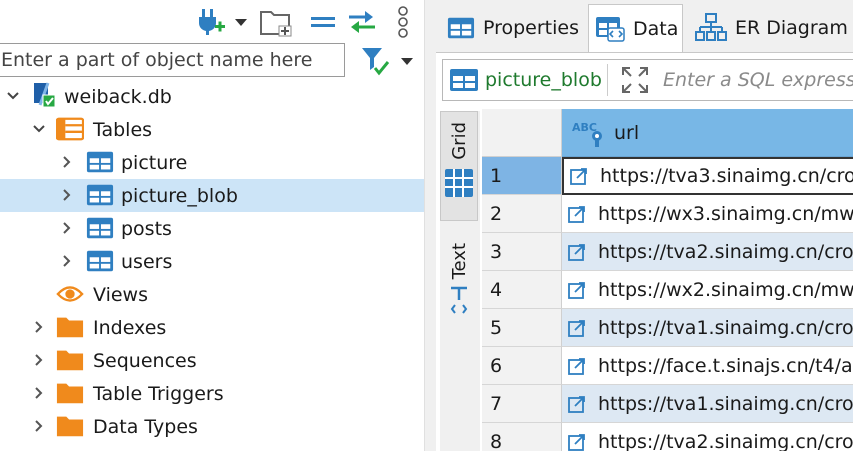 The width and height of the screenshot is (853, 451). I want to click on link-with-editor-button, so click(362, 22).